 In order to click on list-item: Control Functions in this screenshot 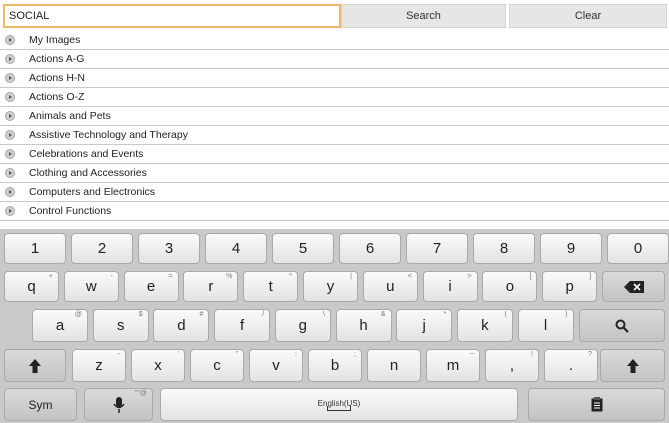, I will do `click(334, 211)`.